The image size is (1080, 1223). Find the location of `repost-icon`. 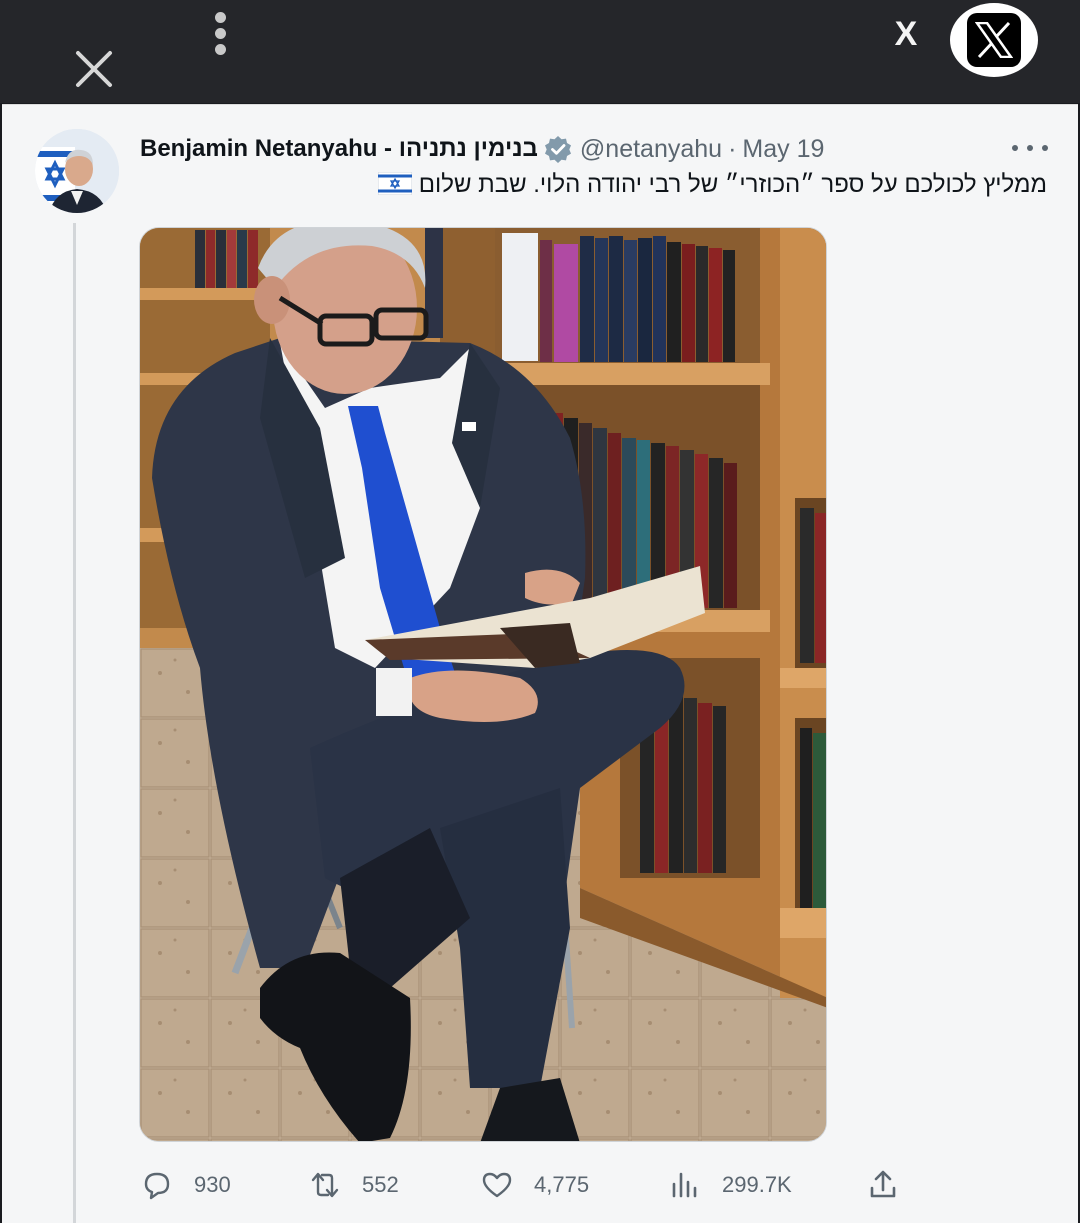

repost-icon is located at coordinates (325, 1185).